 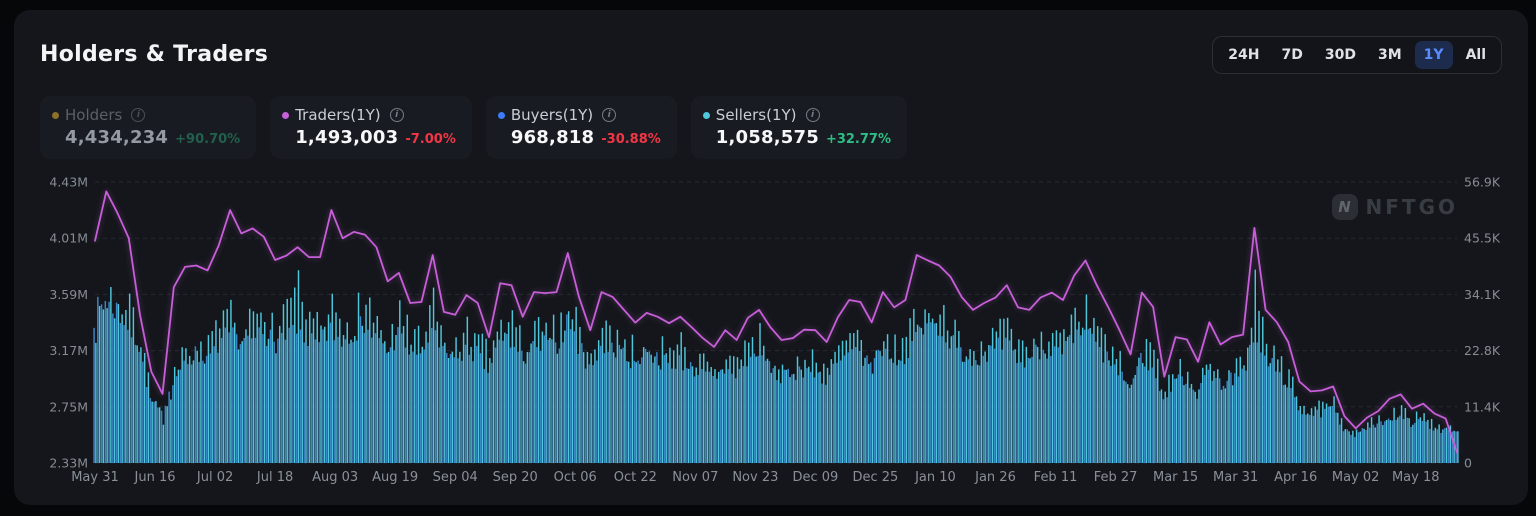 I want to click on x-axis-tick: Jul 18, so click(x=274, y=477).